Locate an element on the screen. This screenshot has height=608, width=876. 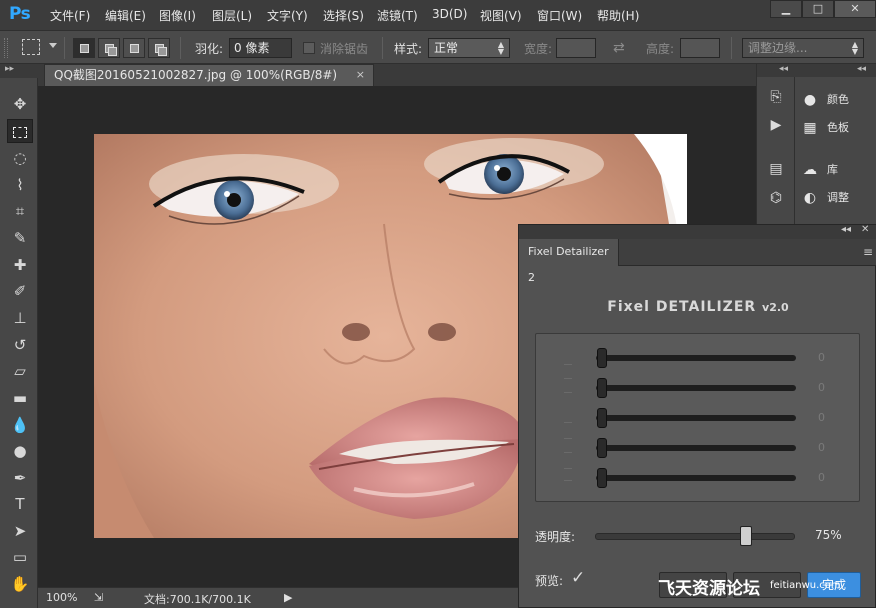
zoom-level: 100% is located at coordinates (61, 597).